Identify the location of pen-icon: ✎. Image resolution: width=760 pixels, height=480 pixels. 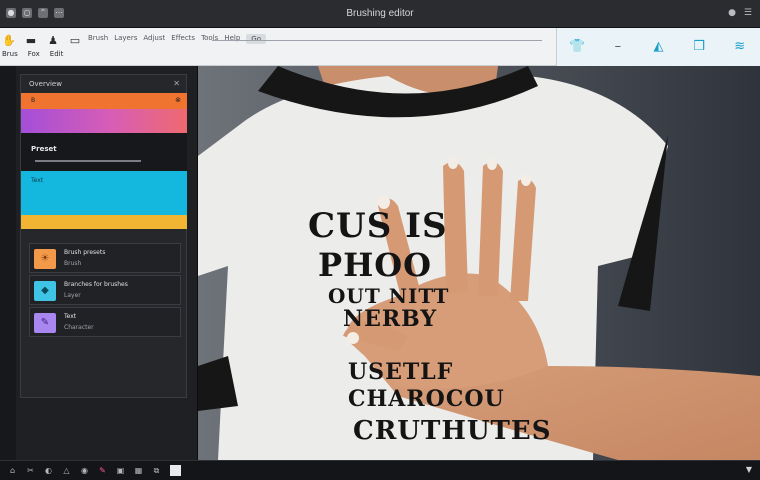
(45, 323).